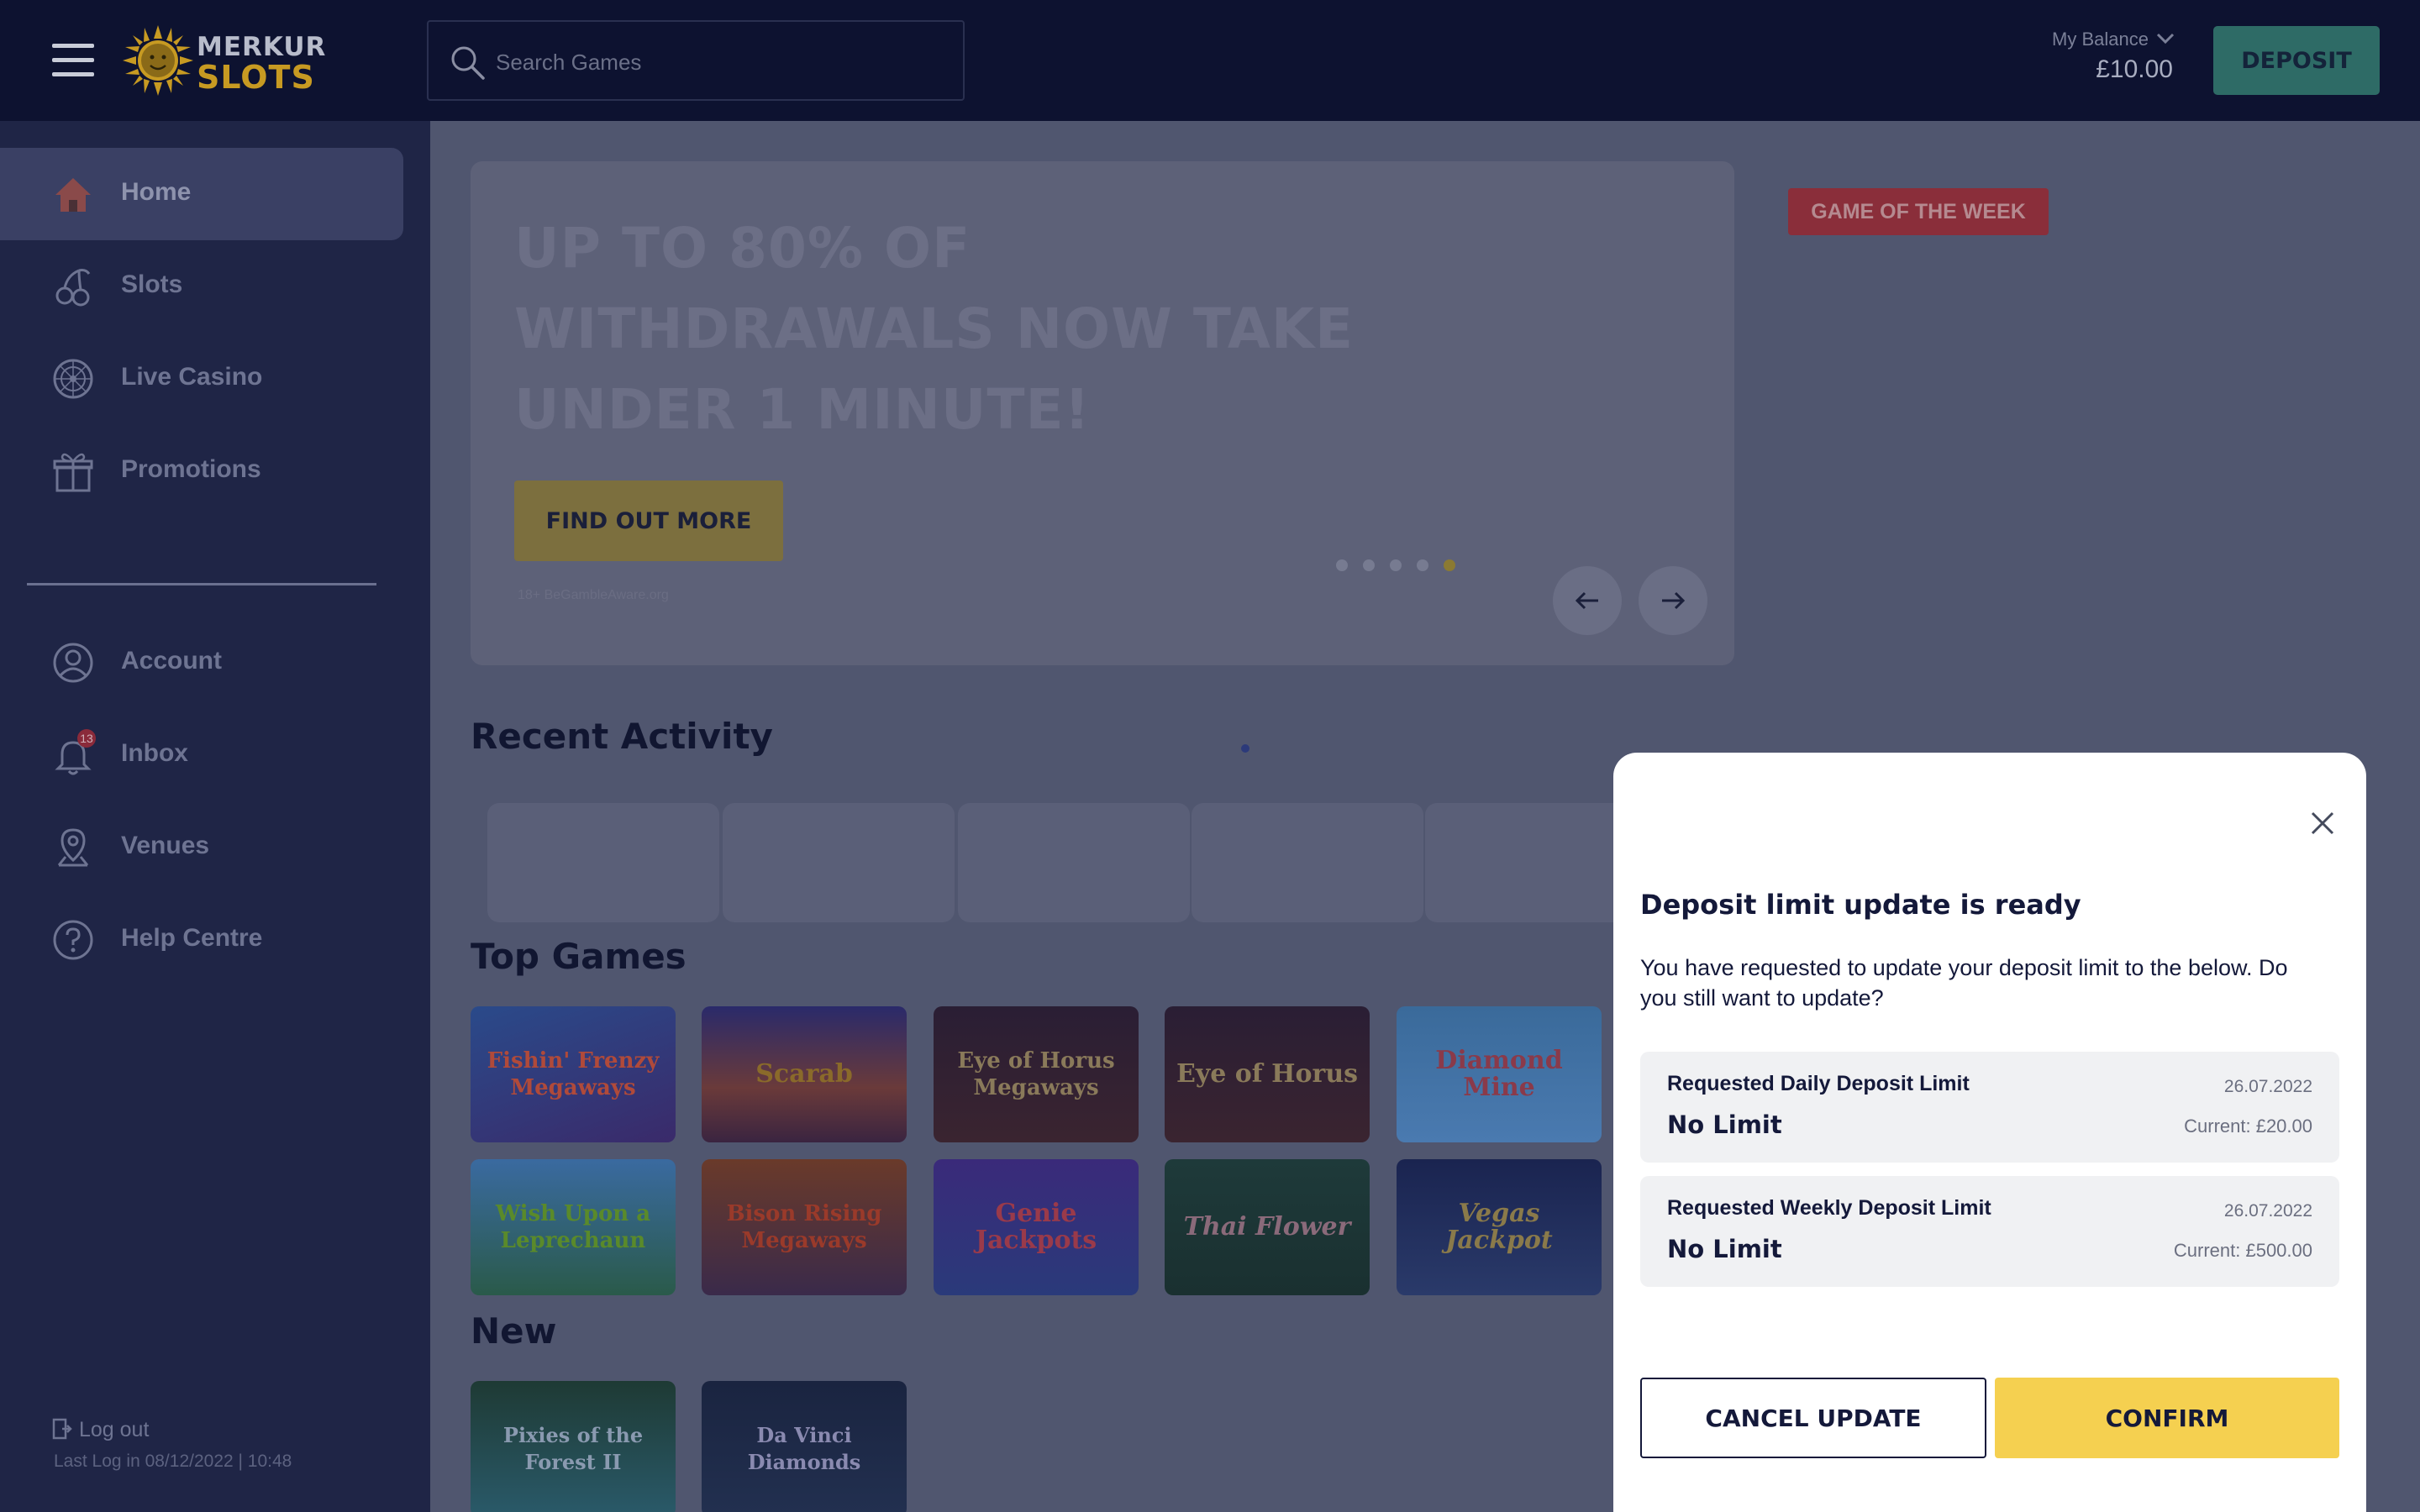  I want to click on roulette-icon, so click(73, 379).